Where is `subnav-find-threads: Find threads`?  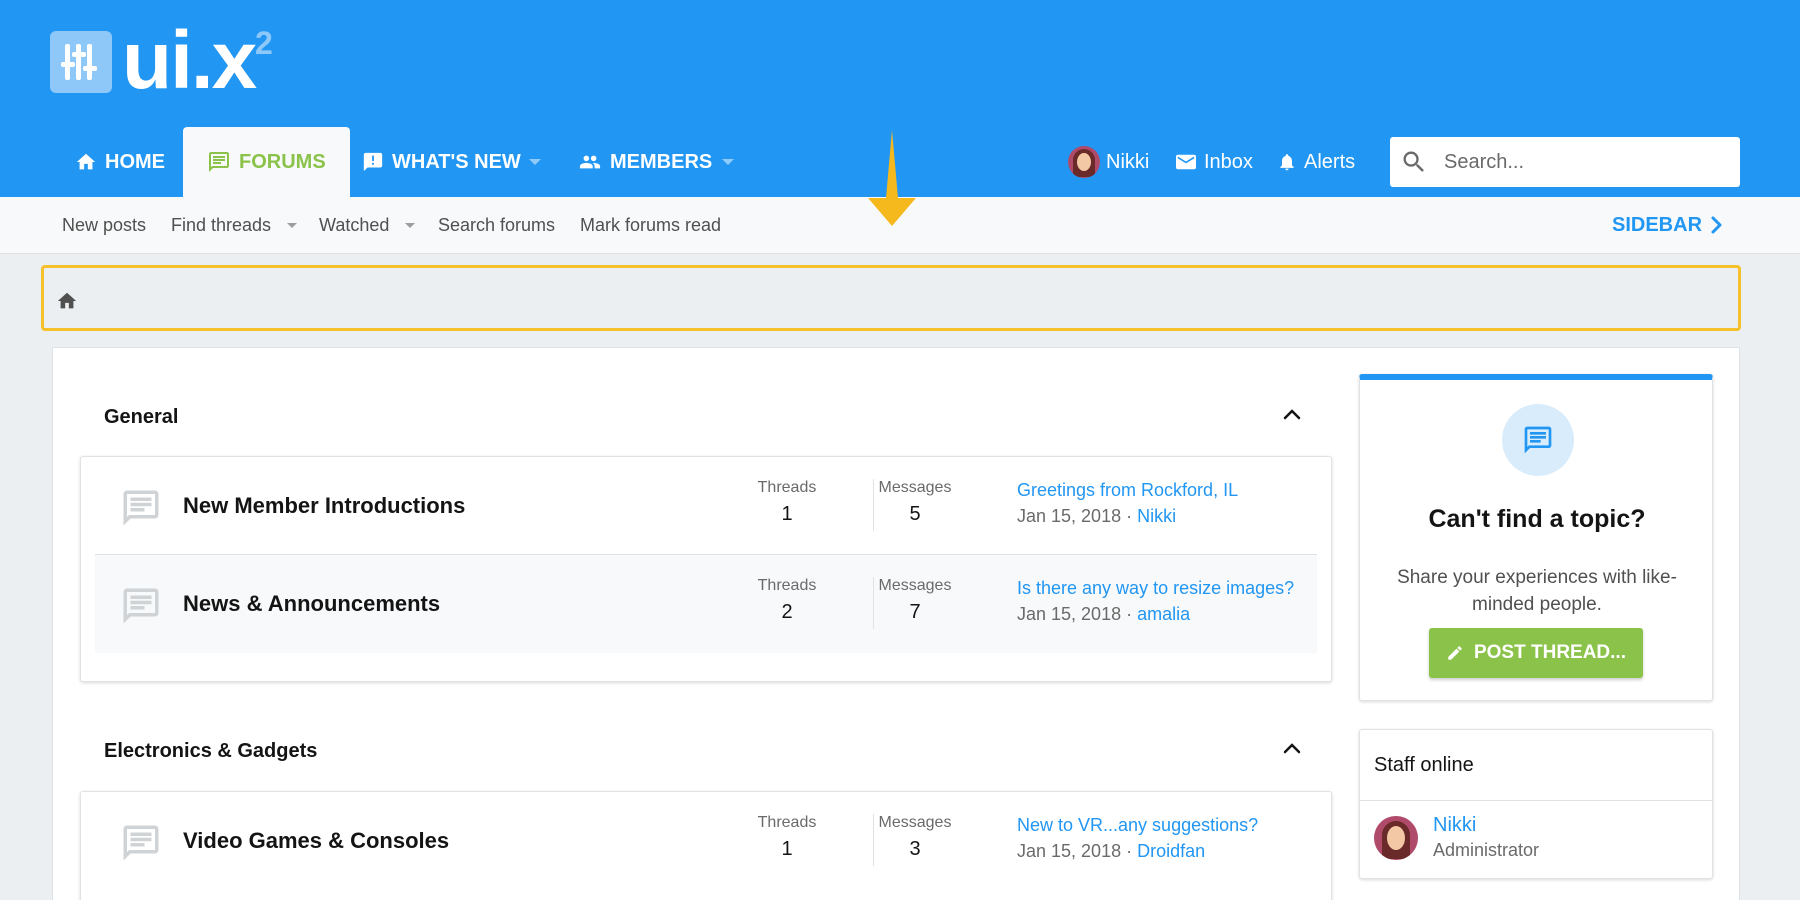
subnav-find-threads: Find threads is located at coordinates (221, 225).